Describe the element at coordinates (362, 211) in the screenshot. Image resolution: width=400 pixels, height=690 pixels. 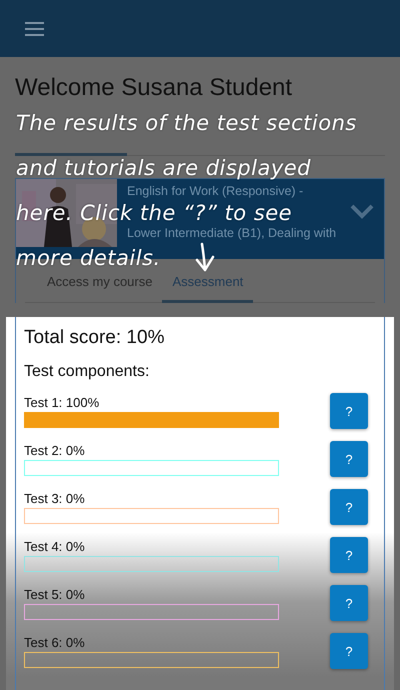
I see `chevron-icon` at that location.